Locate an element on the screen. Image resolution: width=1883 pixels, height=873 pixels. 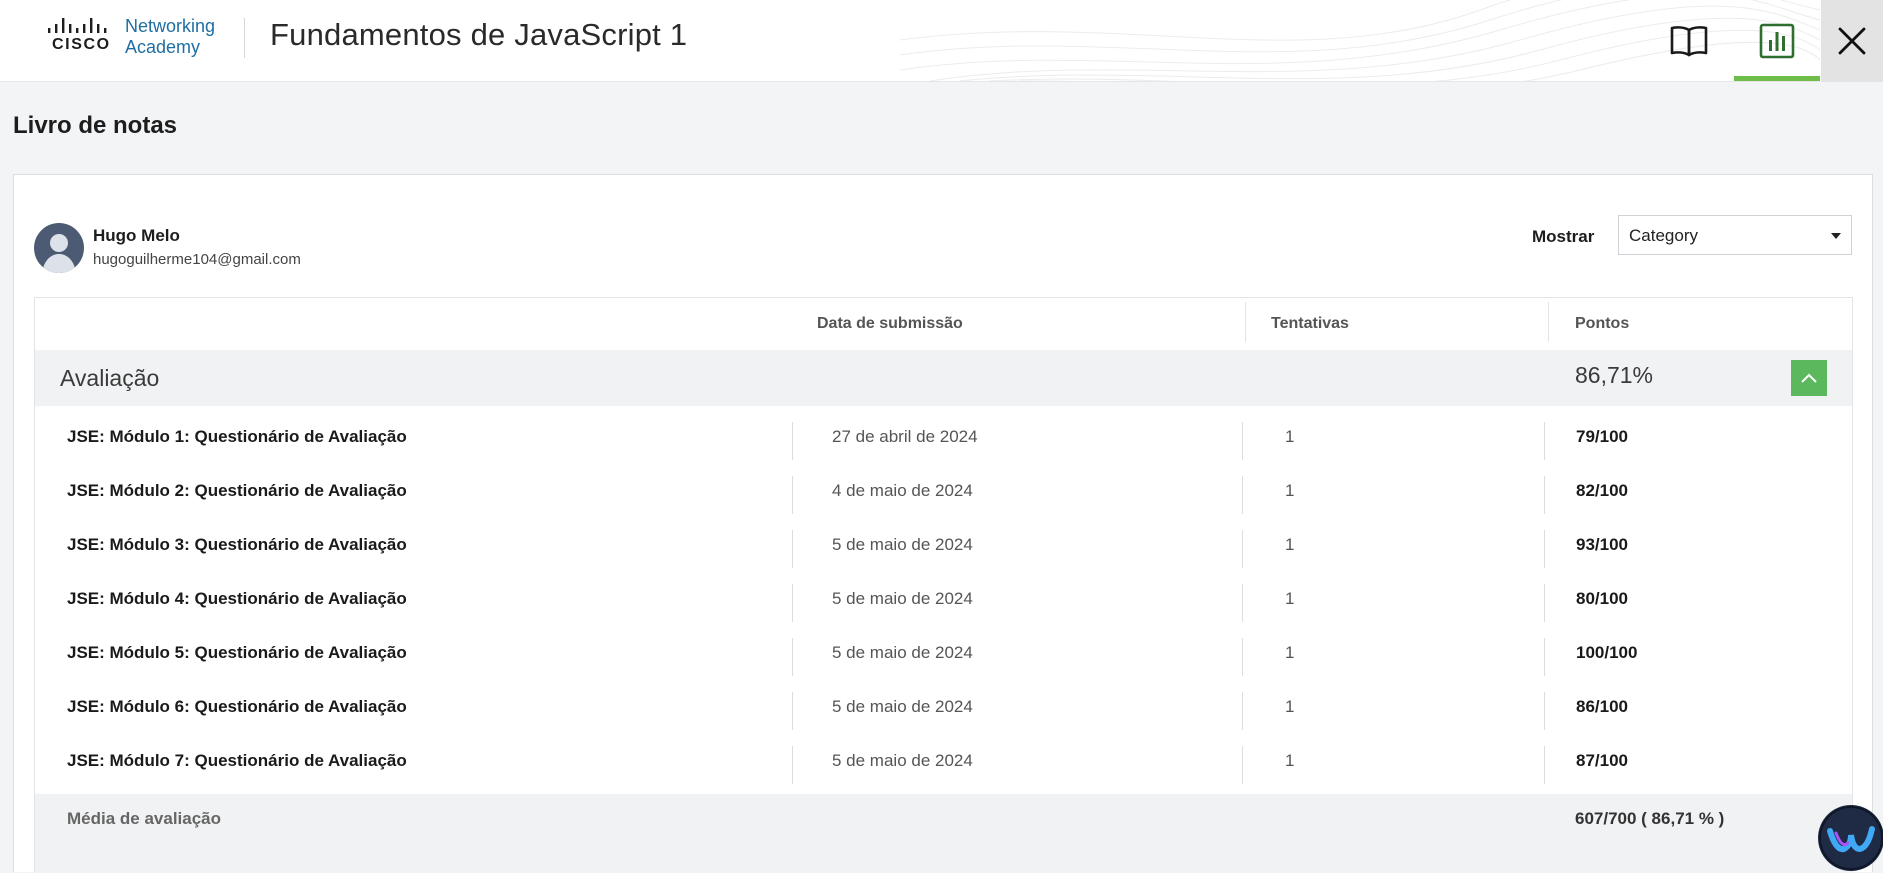
close-button is located at coordinates (1852, 40).